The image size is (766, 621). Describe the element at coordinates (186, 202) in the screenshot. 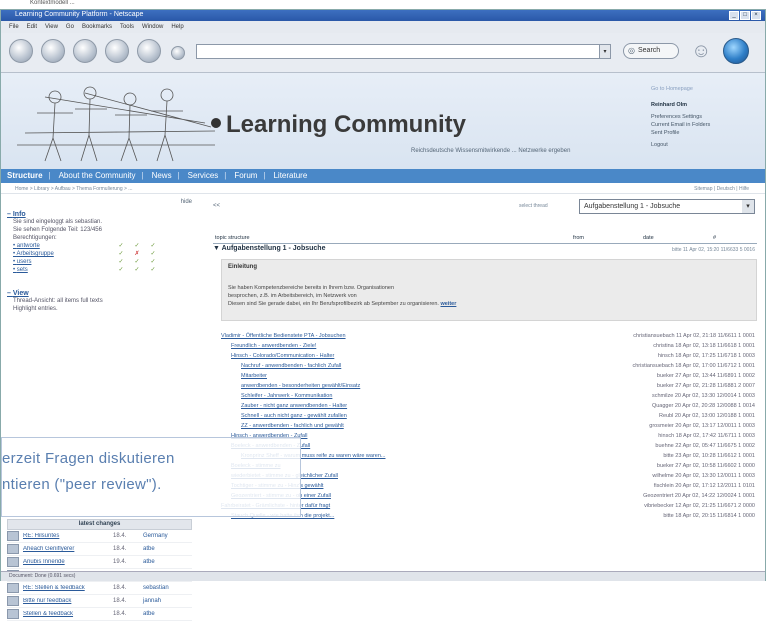

I see `hide-sidebar-button: hide` at that location.